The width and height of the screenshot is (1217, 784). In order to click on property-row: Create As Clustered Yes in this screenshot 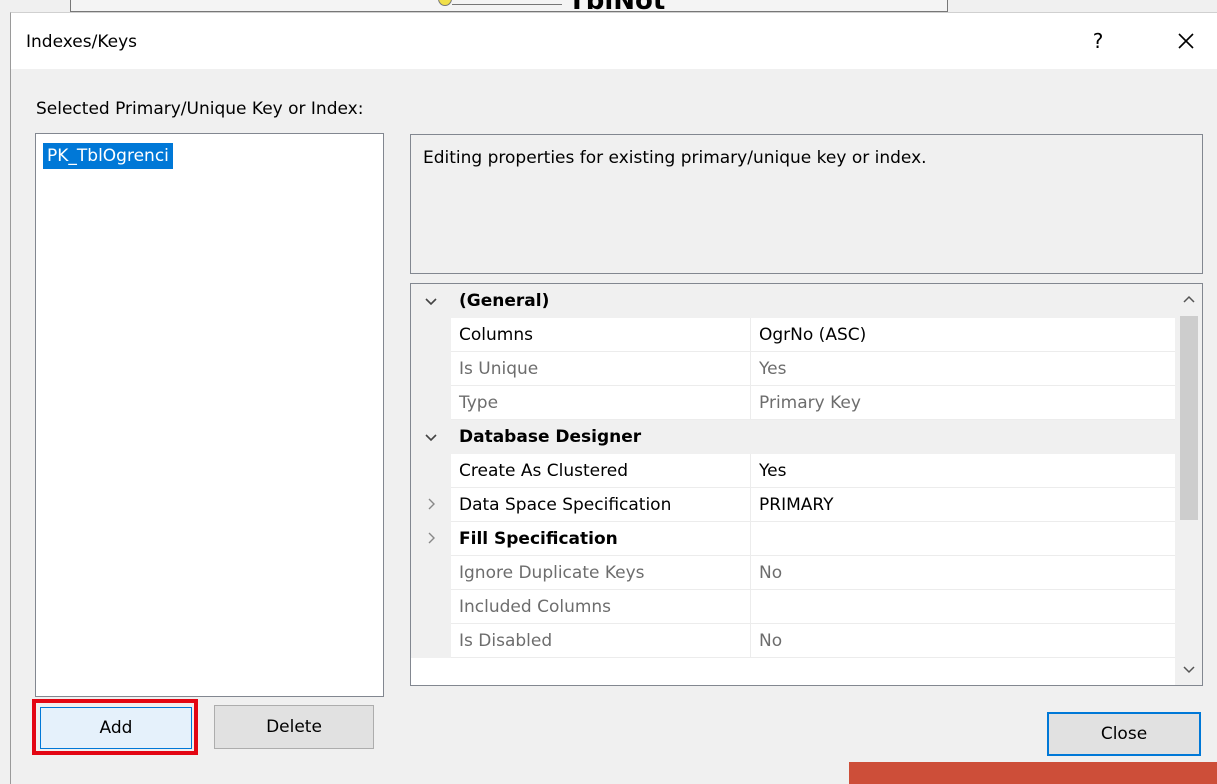, I will do `click(793, 471)`.